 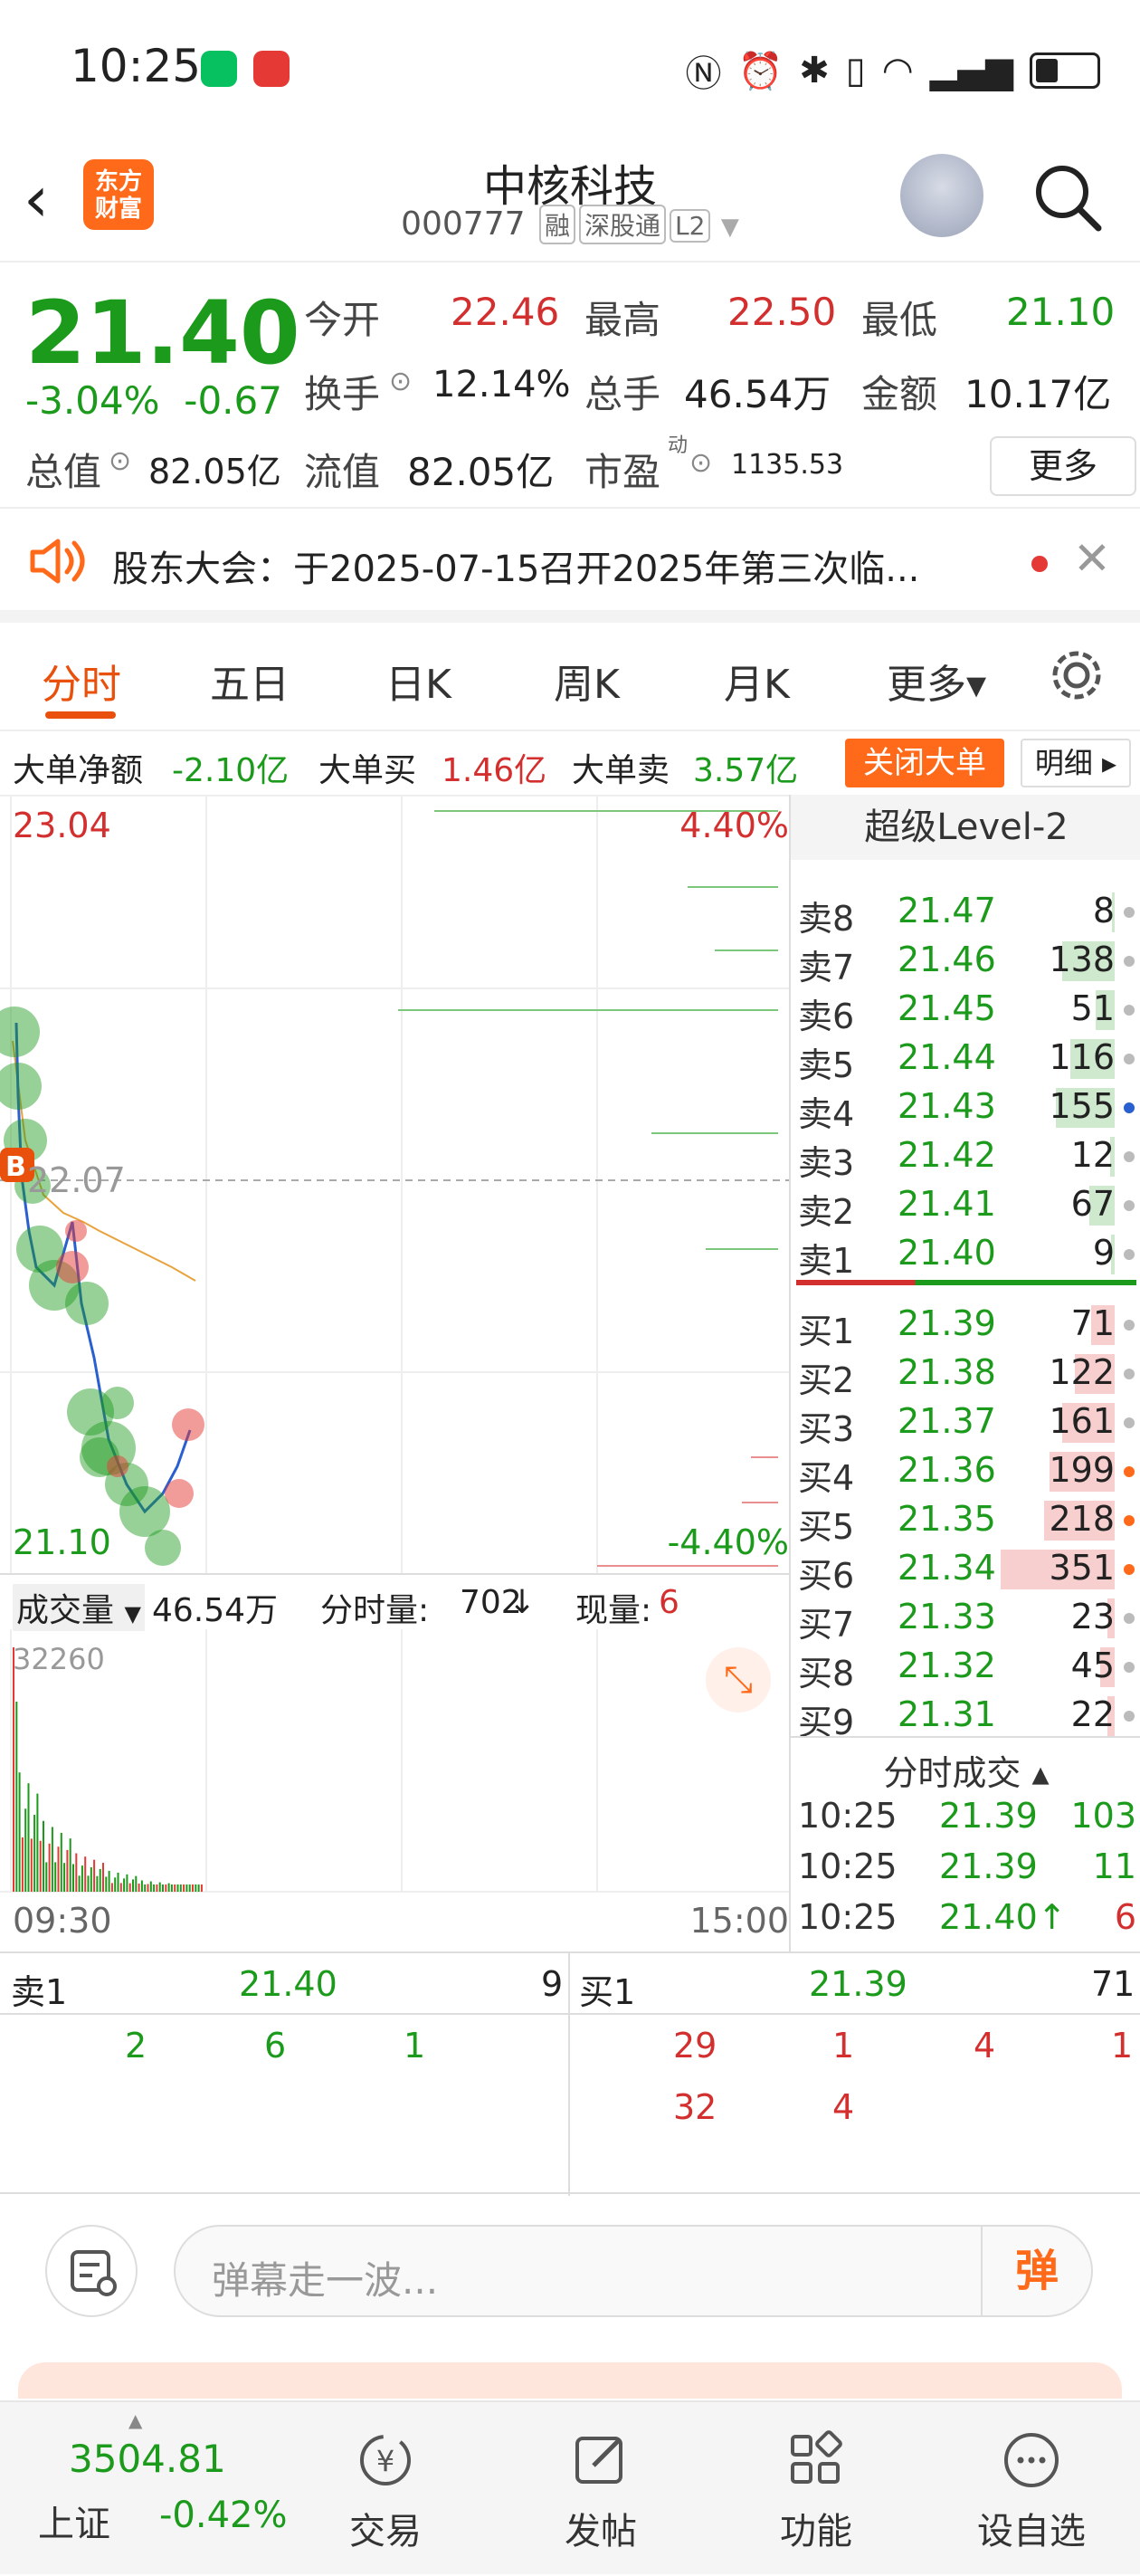 I want to click on minute-volume-label: 分时量:, so click(x=375, y=1611).